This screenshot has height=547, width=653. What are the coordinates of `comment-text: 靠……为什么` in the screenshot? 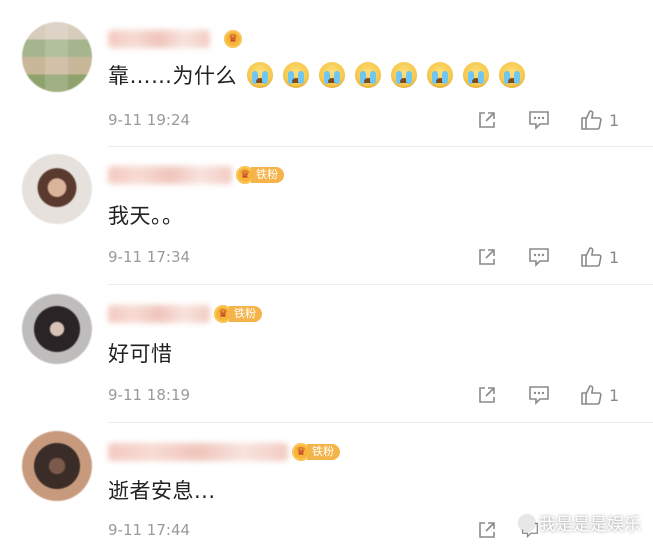 It's located at (316, 75).